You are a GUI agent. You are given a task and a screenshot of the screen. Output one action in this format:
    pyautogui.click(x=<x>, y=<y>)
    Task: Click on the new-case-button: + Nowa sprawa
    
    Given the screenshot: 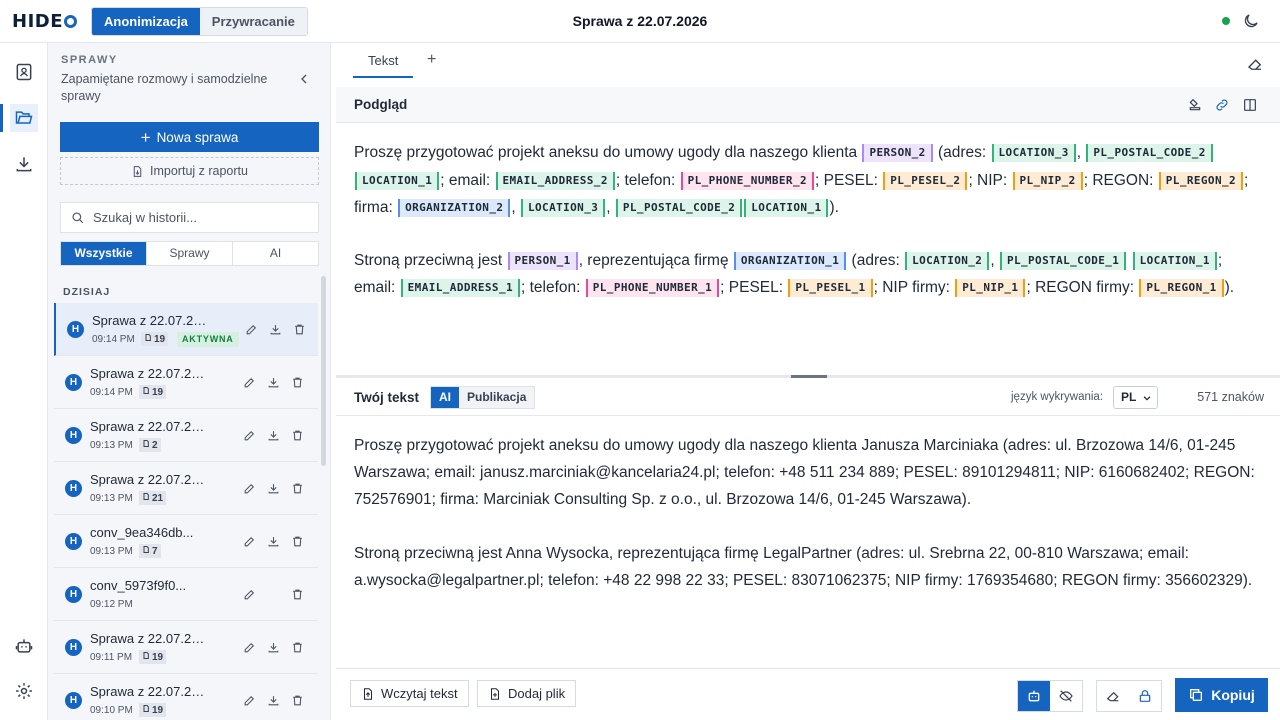 What is the action you would take?
    pyautogui.click(x=189, y=137)
    